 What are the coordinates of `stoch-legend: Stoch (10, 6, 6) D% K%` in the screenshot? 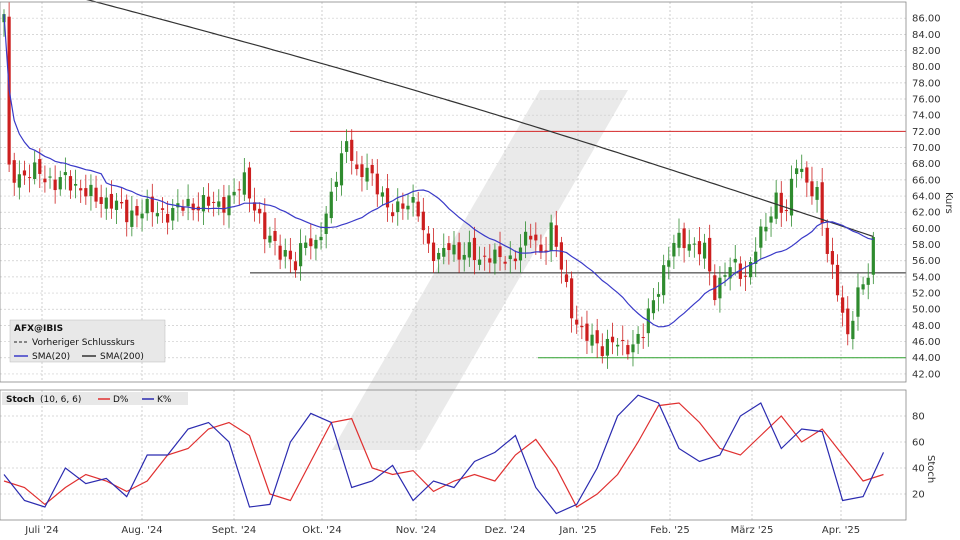 It's located at (95, 398).